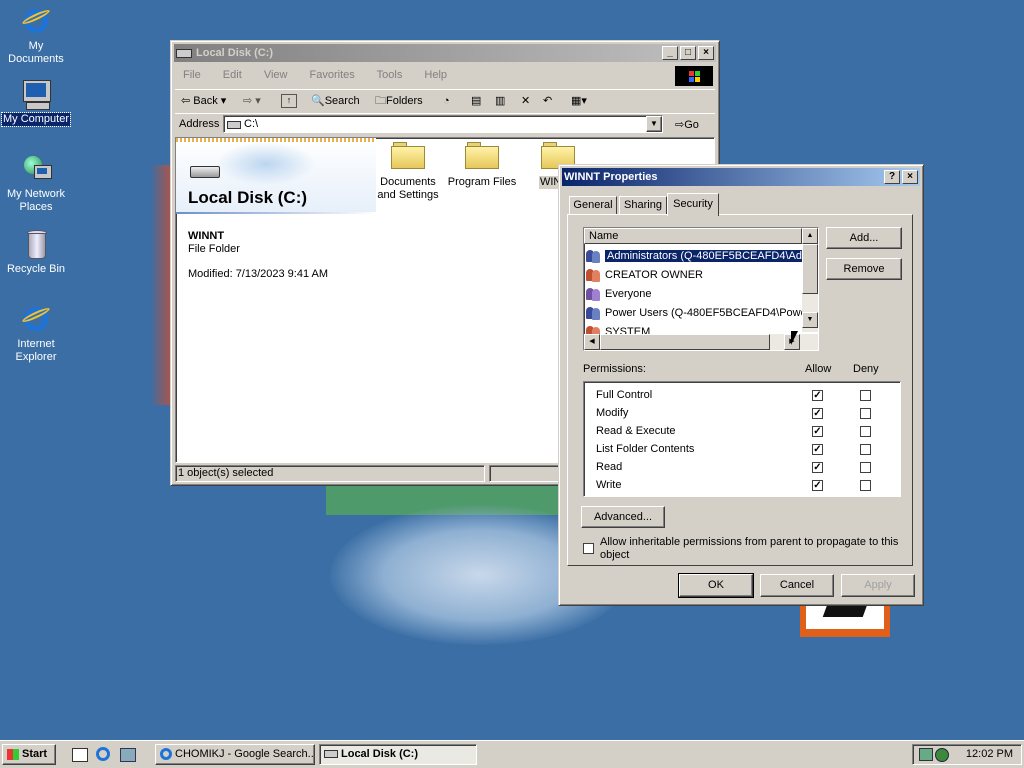  What do you see at coordinates (500, 101) in the screenshot?
I see `copy-to-icon: ▥` at bounding box center [500, 101].